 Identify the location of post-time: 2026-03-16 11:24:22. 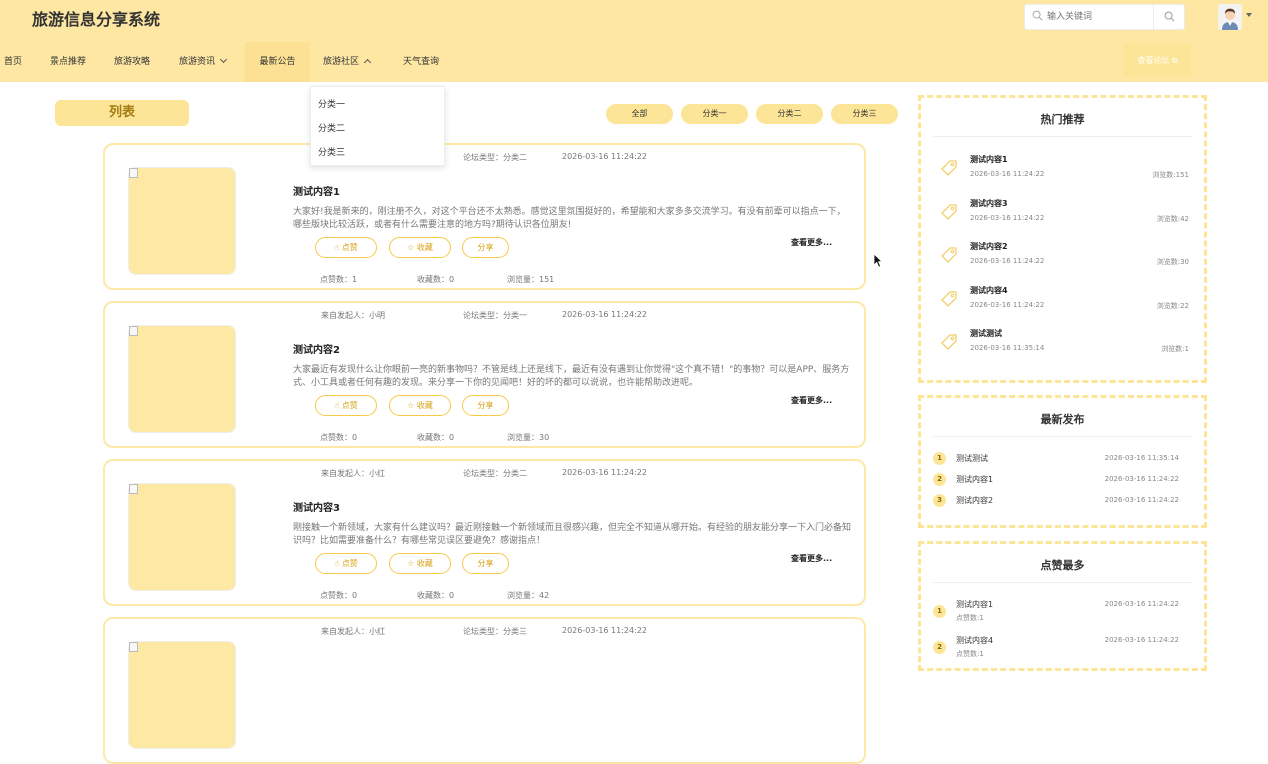
(604, 472).